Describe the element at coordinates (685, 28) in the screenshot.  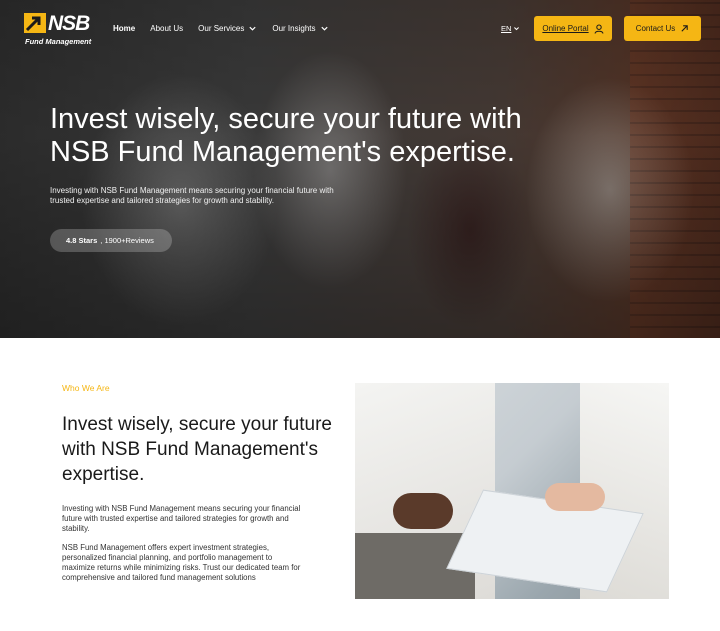
I see `arrow-up-right-icon` at that location.